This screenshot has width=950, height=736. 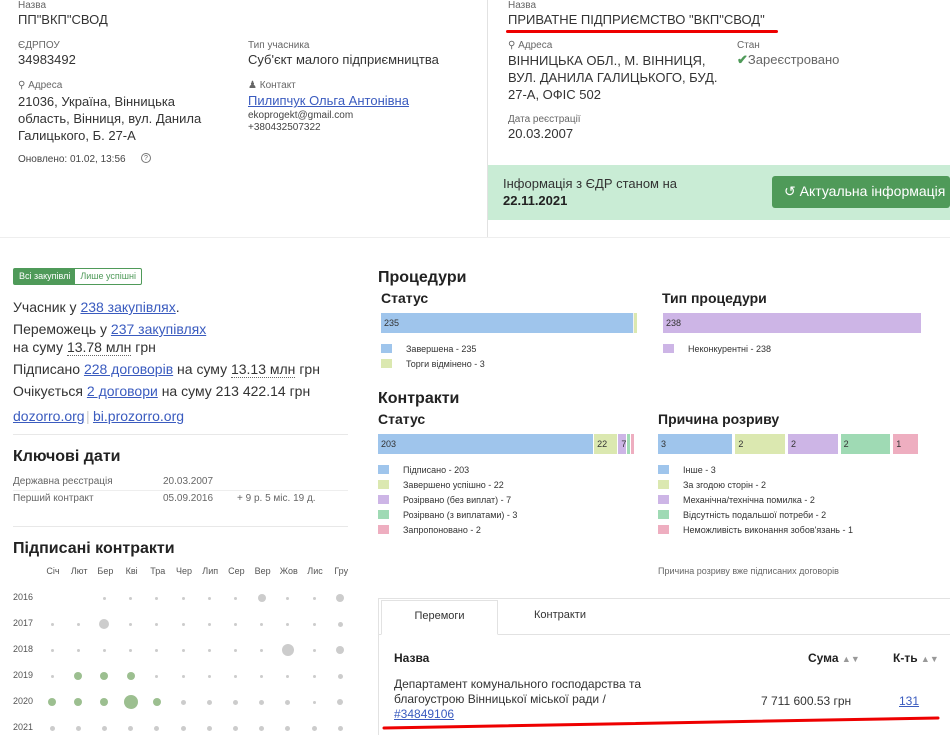 What do you see at coordinates (560, 615) in the screenshot?
I see `tab-contracts: Контракти` at bounding box center [560, 615].